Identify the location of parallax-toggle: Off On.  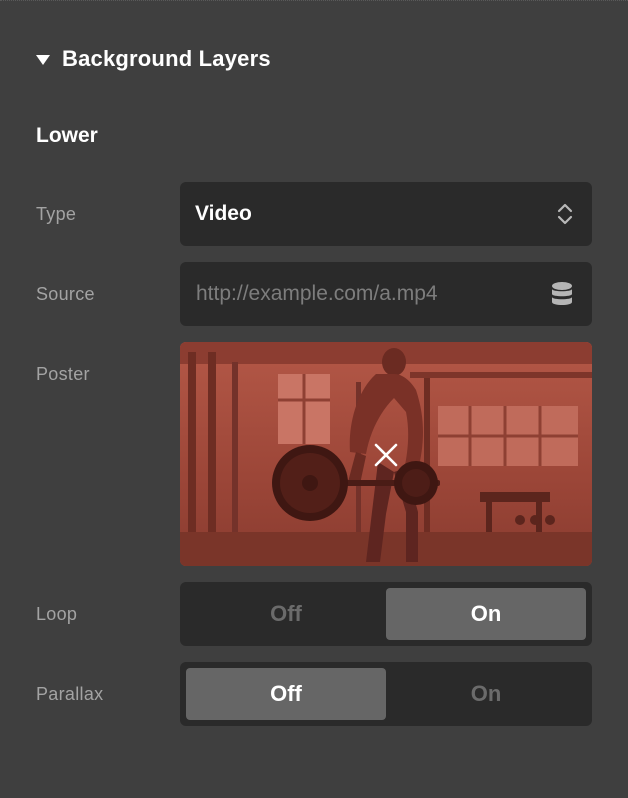
(386, 694).